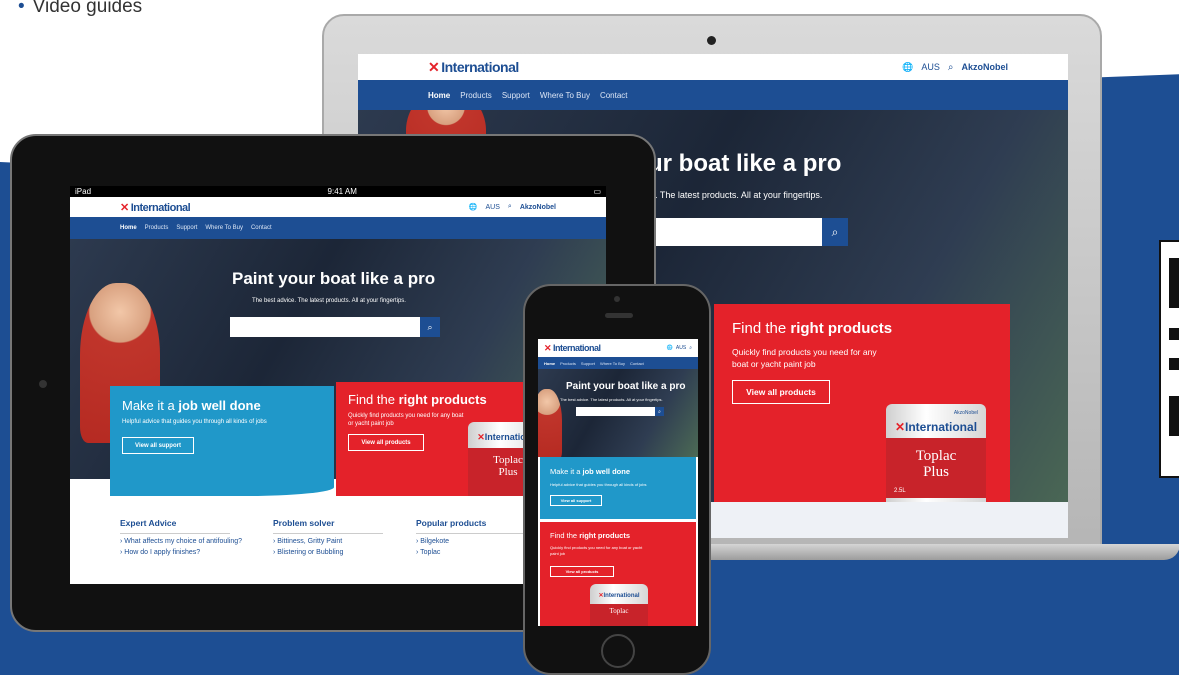 This screenshot has height=675, width=1179. What do you see at coordinates (936, 459) in the screenshot?
I see `paint-can-image: AkzoNobel ✕International Toplac Plus 2.5L` at bounding box center [936, 459].